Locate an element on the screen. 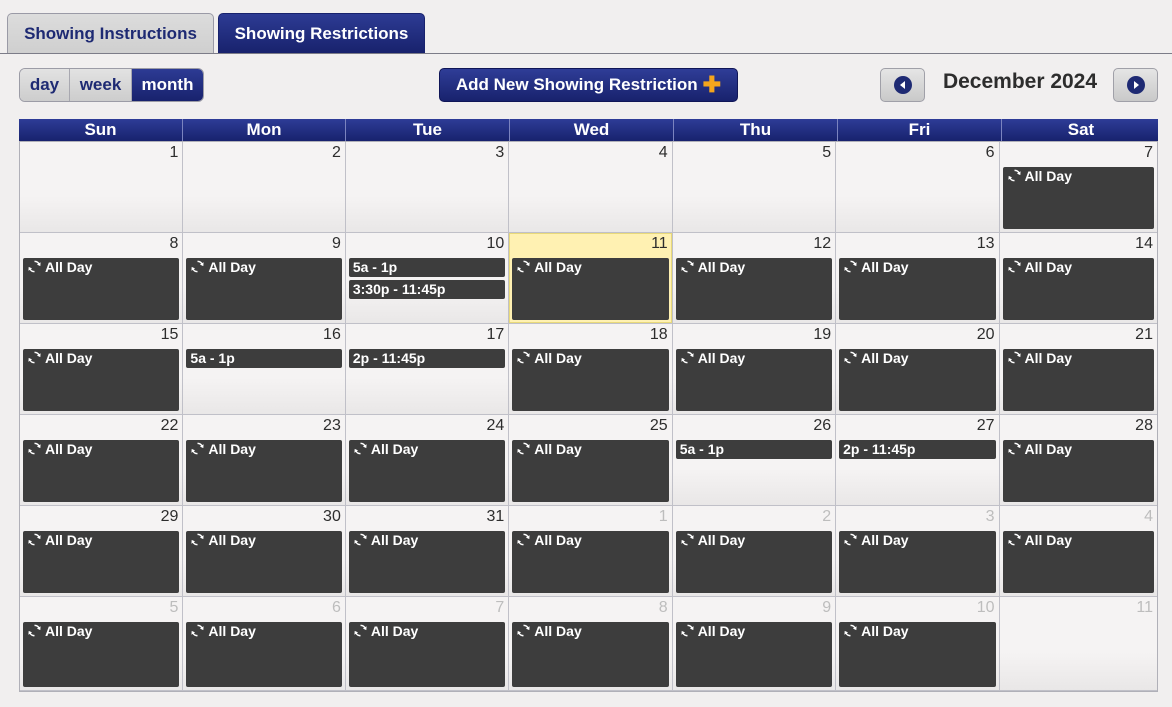  day-number: 8 is located at coordinates (663, 607).